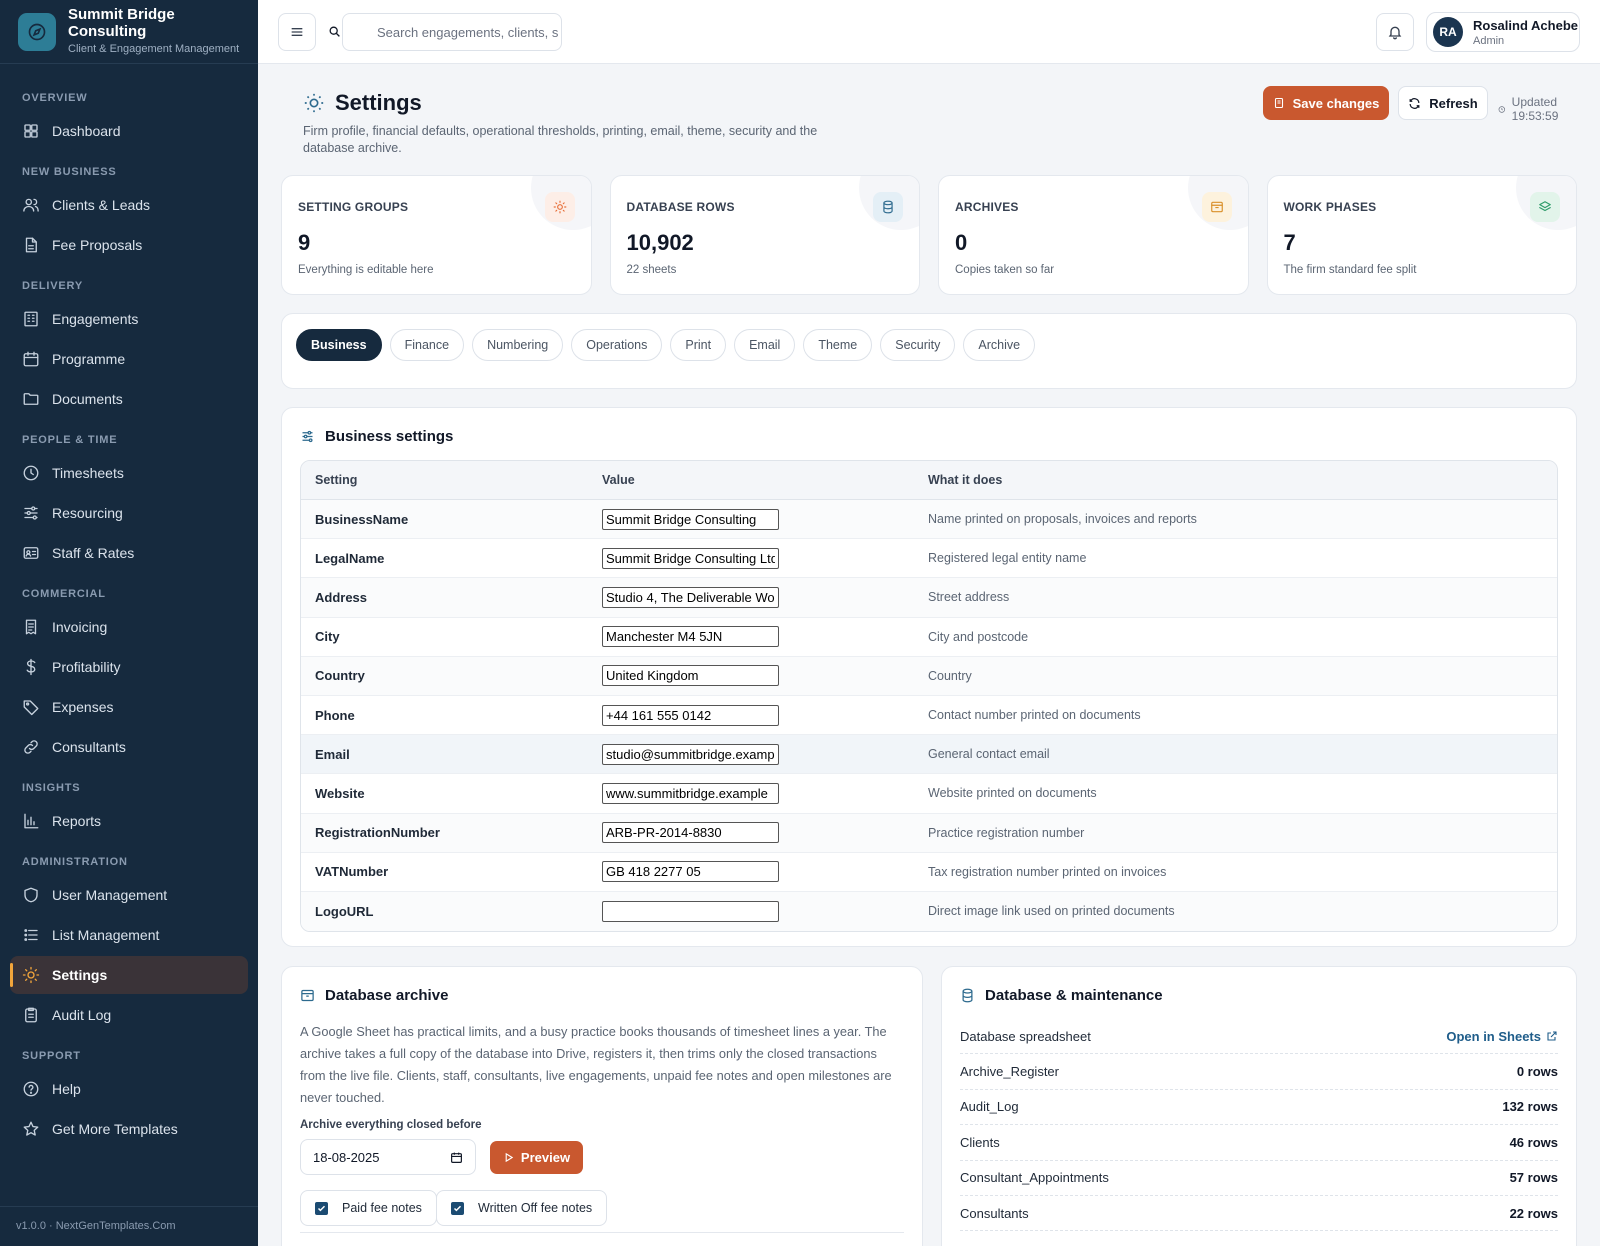 The width and height of the screenshot is (1600, 1246). I want to click on star-icon, so click(31, 1129).